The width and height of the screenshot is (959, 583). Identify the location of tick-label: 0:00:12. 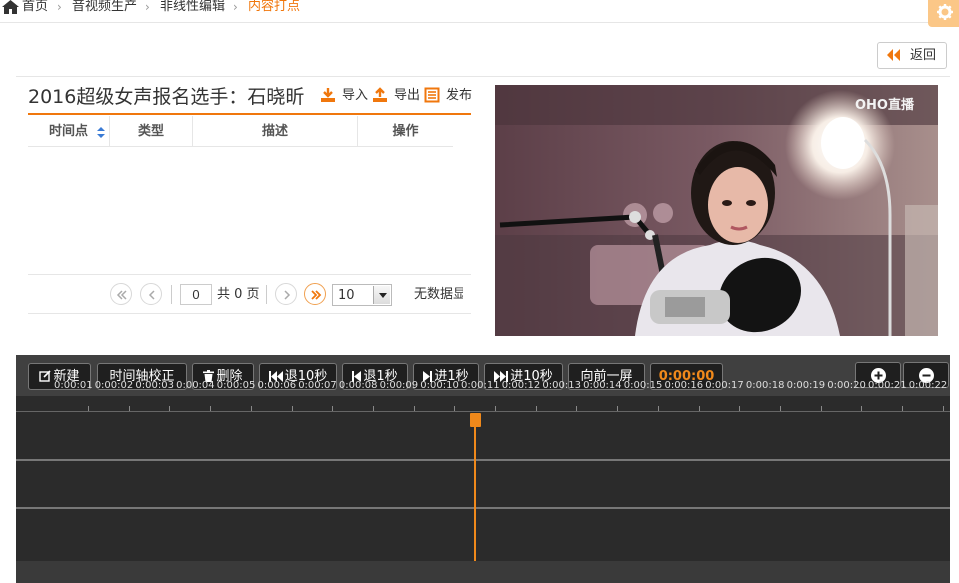
(521, 385).